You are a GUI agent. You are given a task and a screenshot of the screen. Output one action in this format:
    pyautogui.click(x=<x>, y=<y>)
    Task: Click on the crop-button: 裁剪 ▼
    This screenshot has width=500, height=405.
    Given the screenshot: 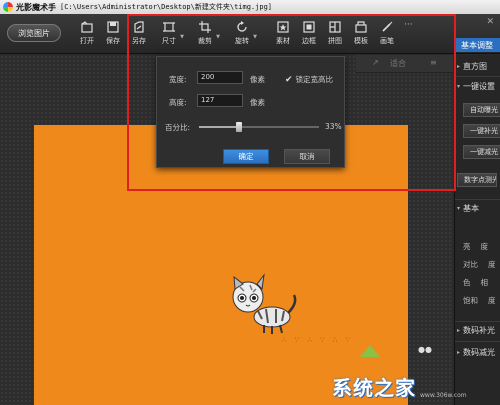 What is the action you would take?
    pyautogui.click(x=206, y=35)
    